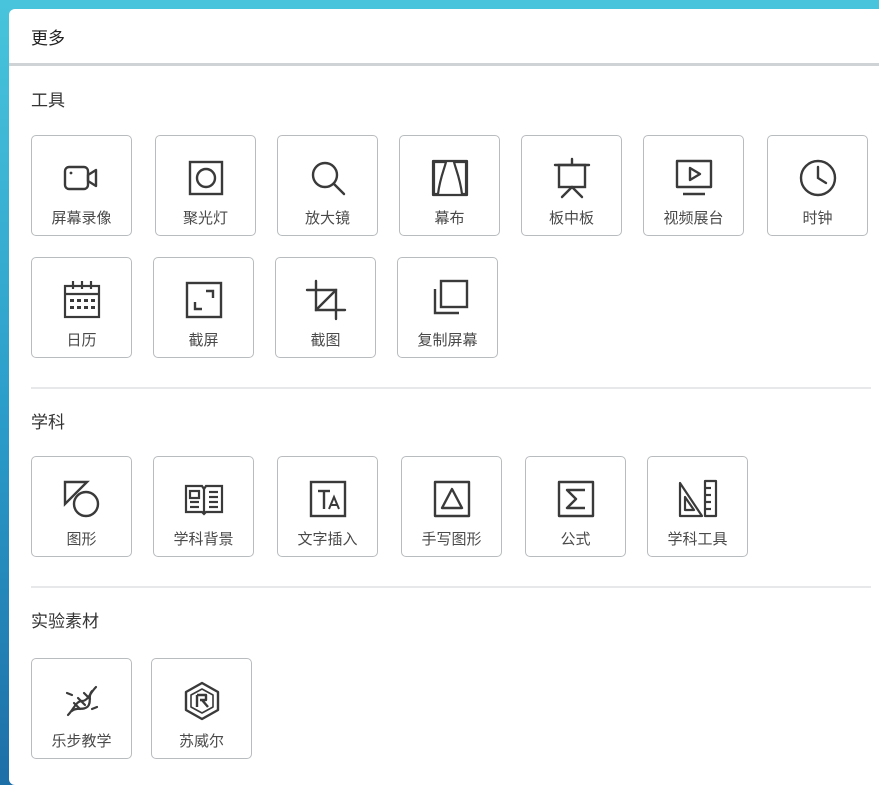 The image size is (879, 785). I want to click on tile-label: 截屏, so click(203, 340).